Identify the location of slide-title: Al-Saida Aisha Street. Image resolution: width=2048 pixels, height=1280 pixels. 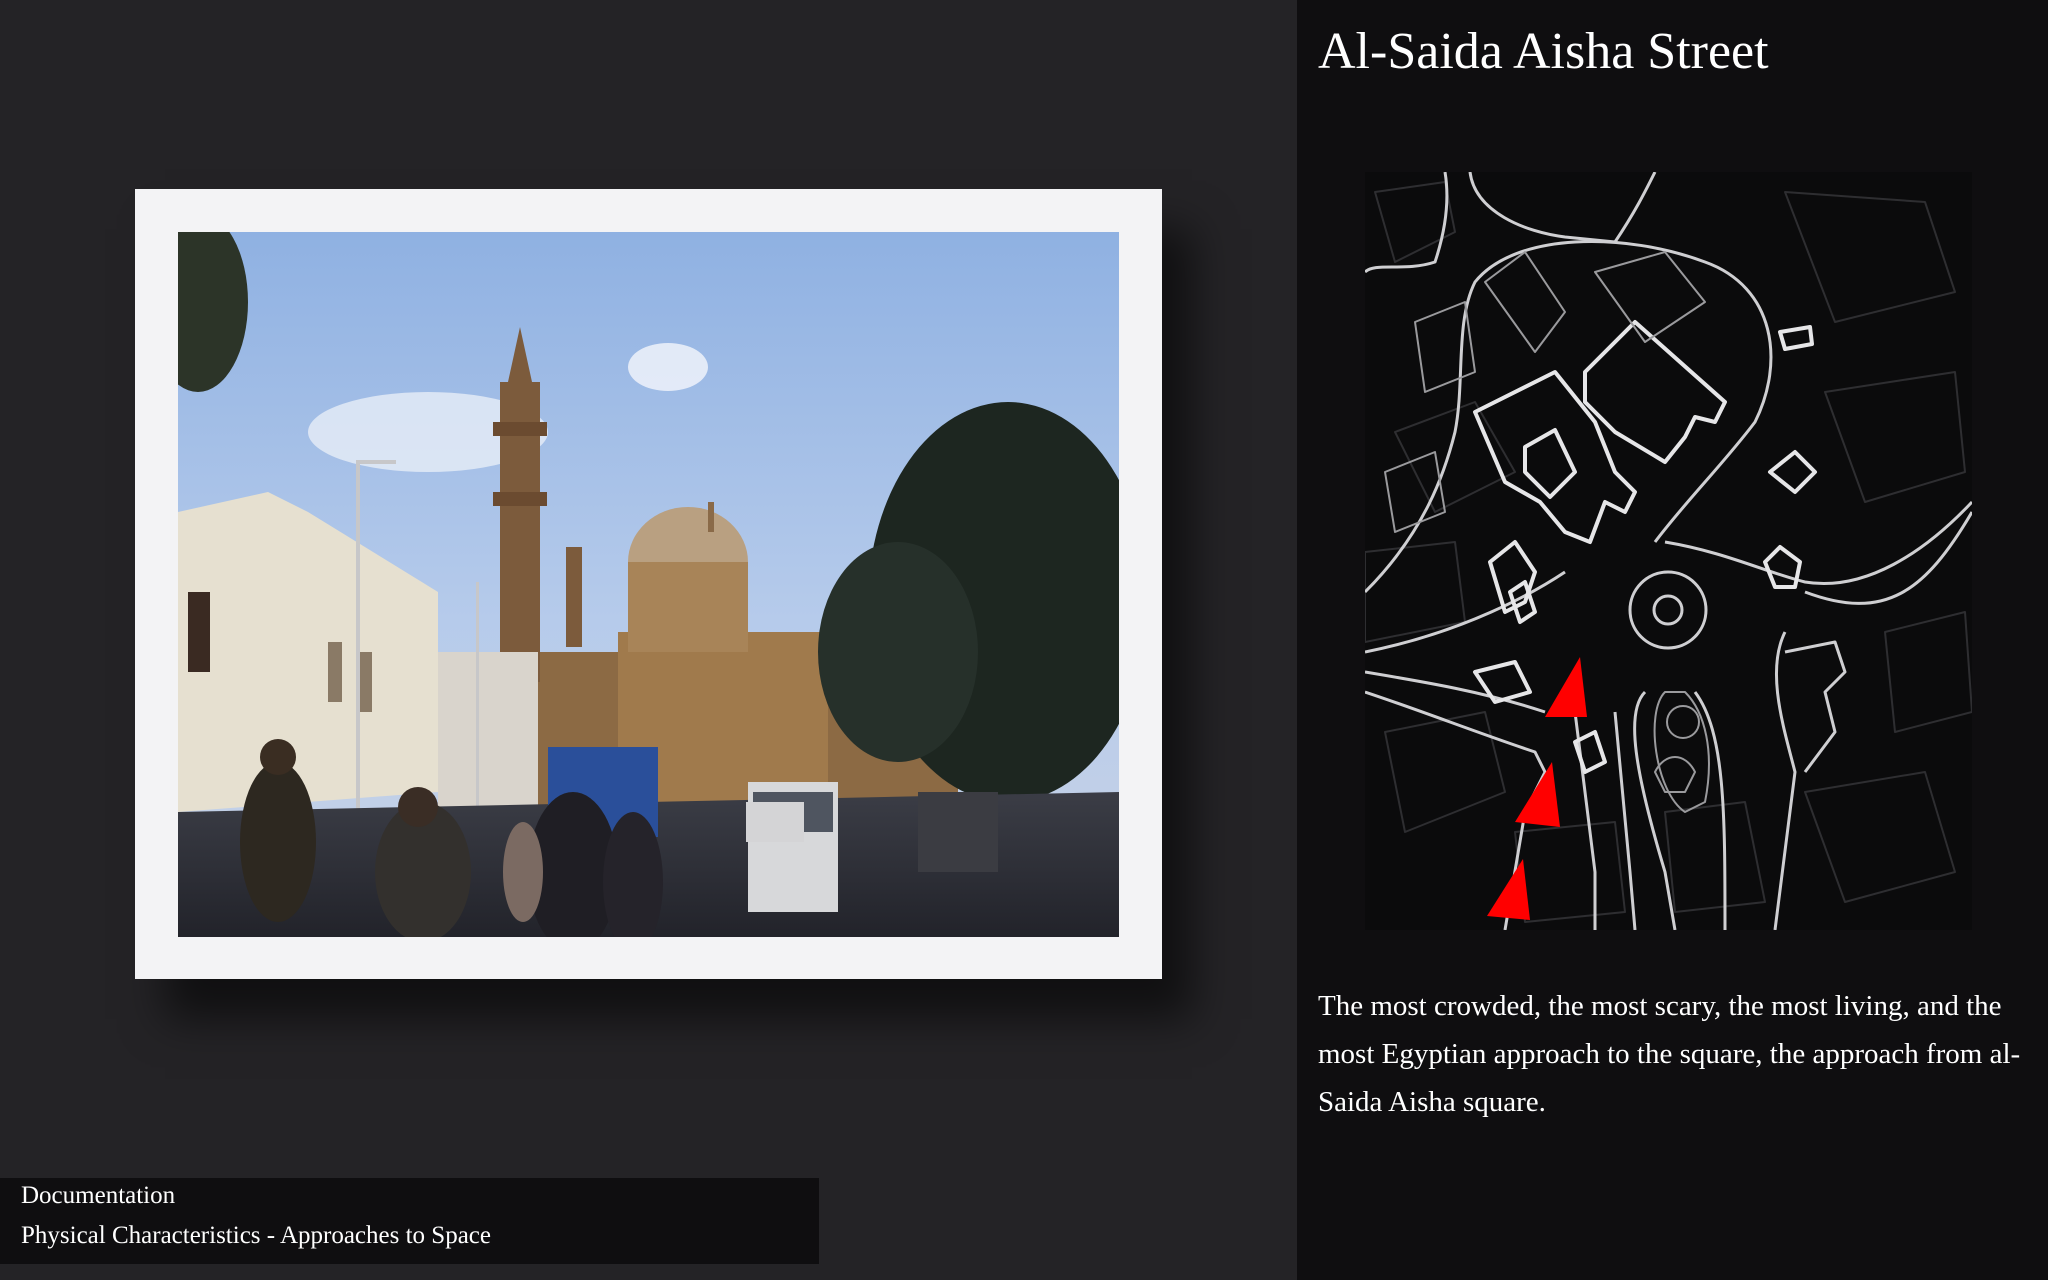
(1543, 51).